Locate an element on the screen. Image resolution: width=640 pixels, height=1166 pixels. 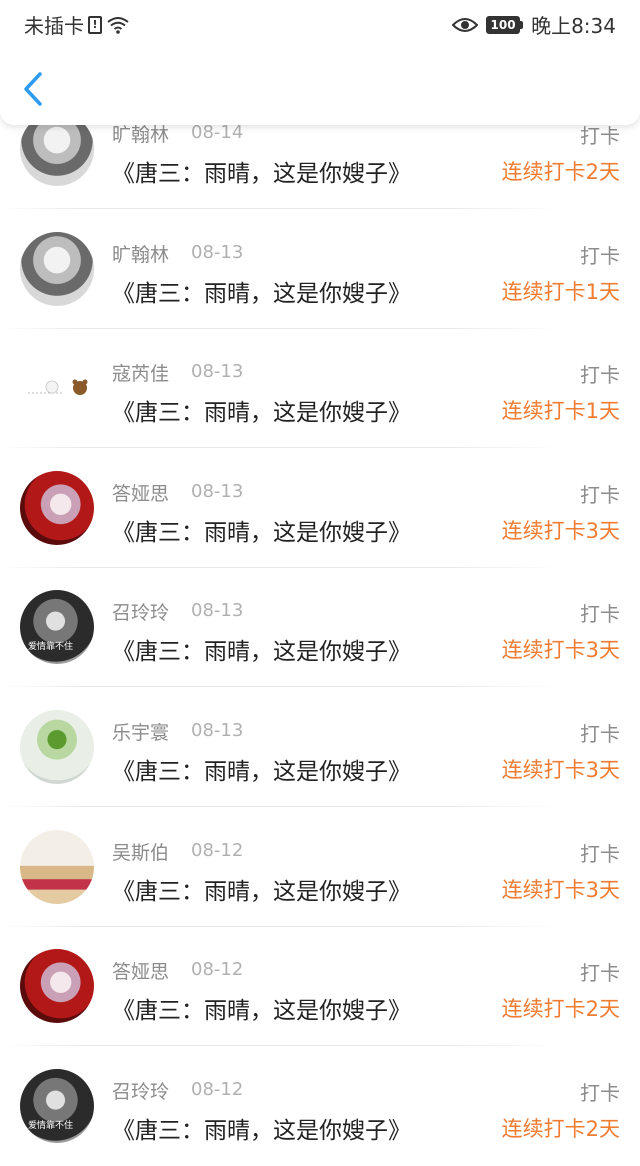
status-left: 未插卡 ! is located at coordinates (77, 24).